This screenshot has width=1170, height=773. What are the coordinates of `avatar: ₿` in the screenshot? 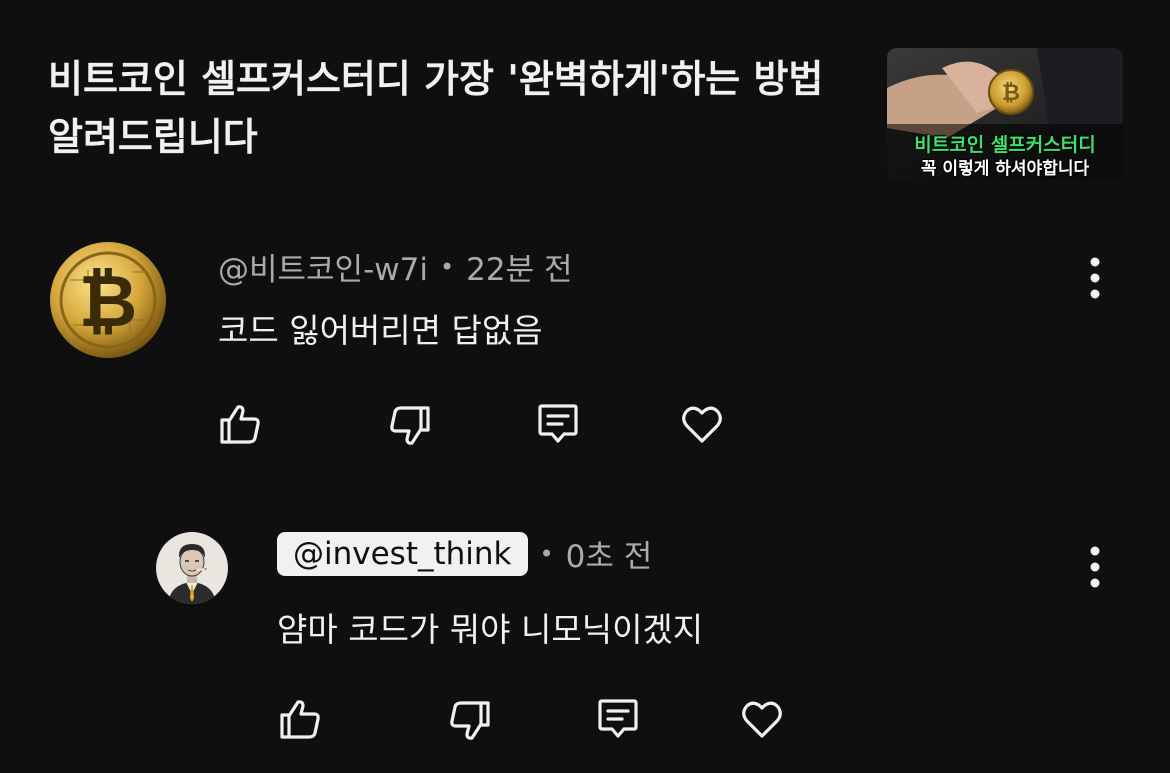 It's located at (108, 300).